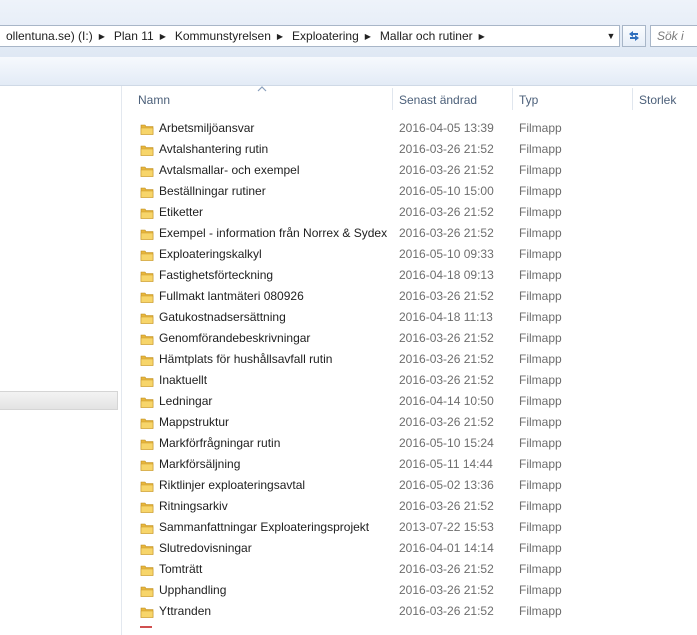  I want to click on list-item: Ritningsarkiv 2016-03-26 21:52 Filmapp, so click(415, 506).